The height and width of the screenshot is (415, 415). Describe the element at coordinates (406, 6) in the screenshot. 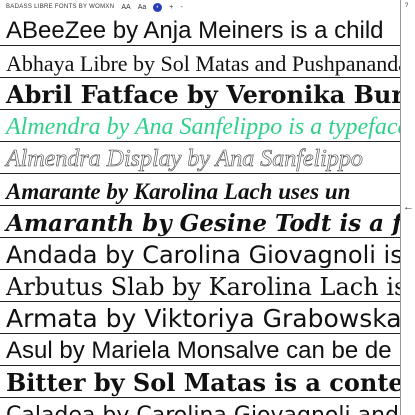

I see `help-button: ?` at that location.